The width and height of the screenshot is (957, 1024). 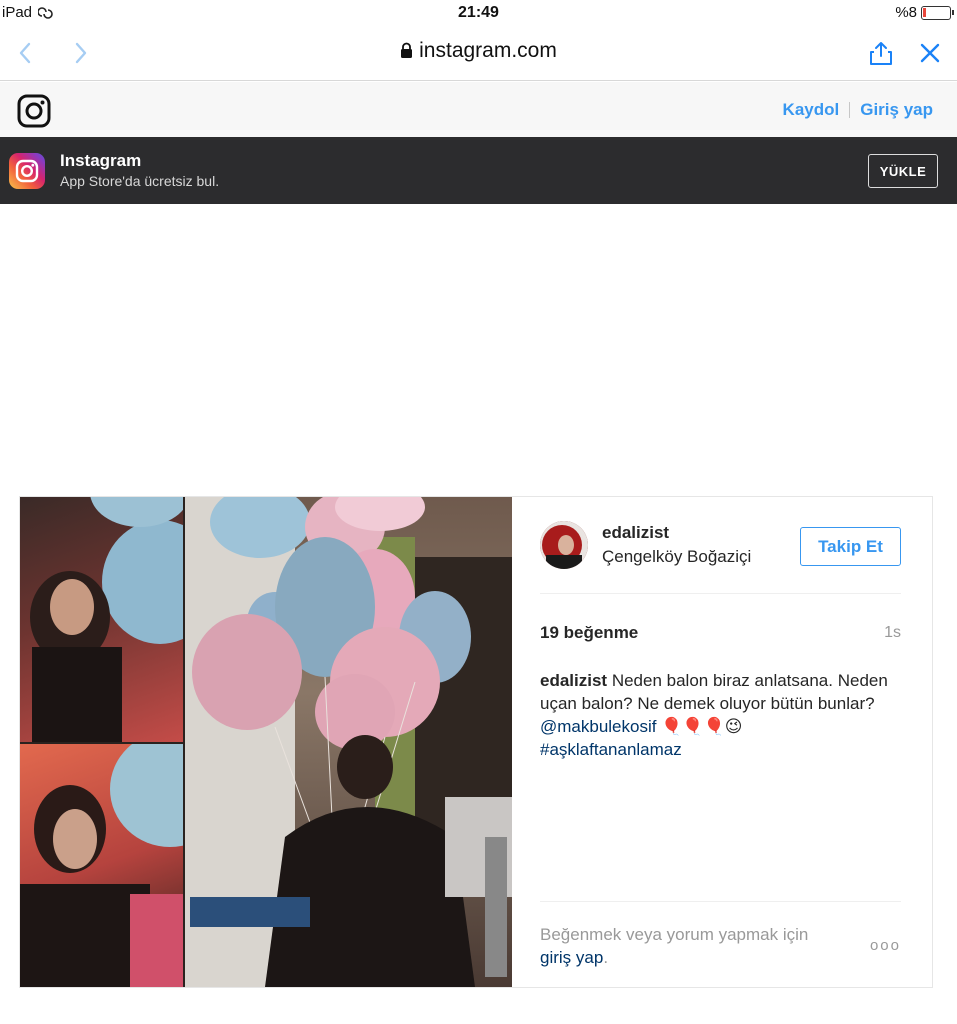 I want to click on instagram-logo, so click(x=34, y=113).